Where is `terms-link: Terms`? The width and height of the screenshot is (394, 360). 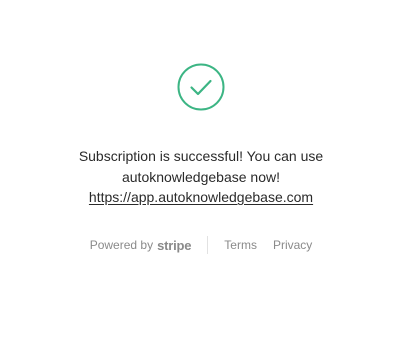 terms-link: Terms is located at coordinates (240, 245).